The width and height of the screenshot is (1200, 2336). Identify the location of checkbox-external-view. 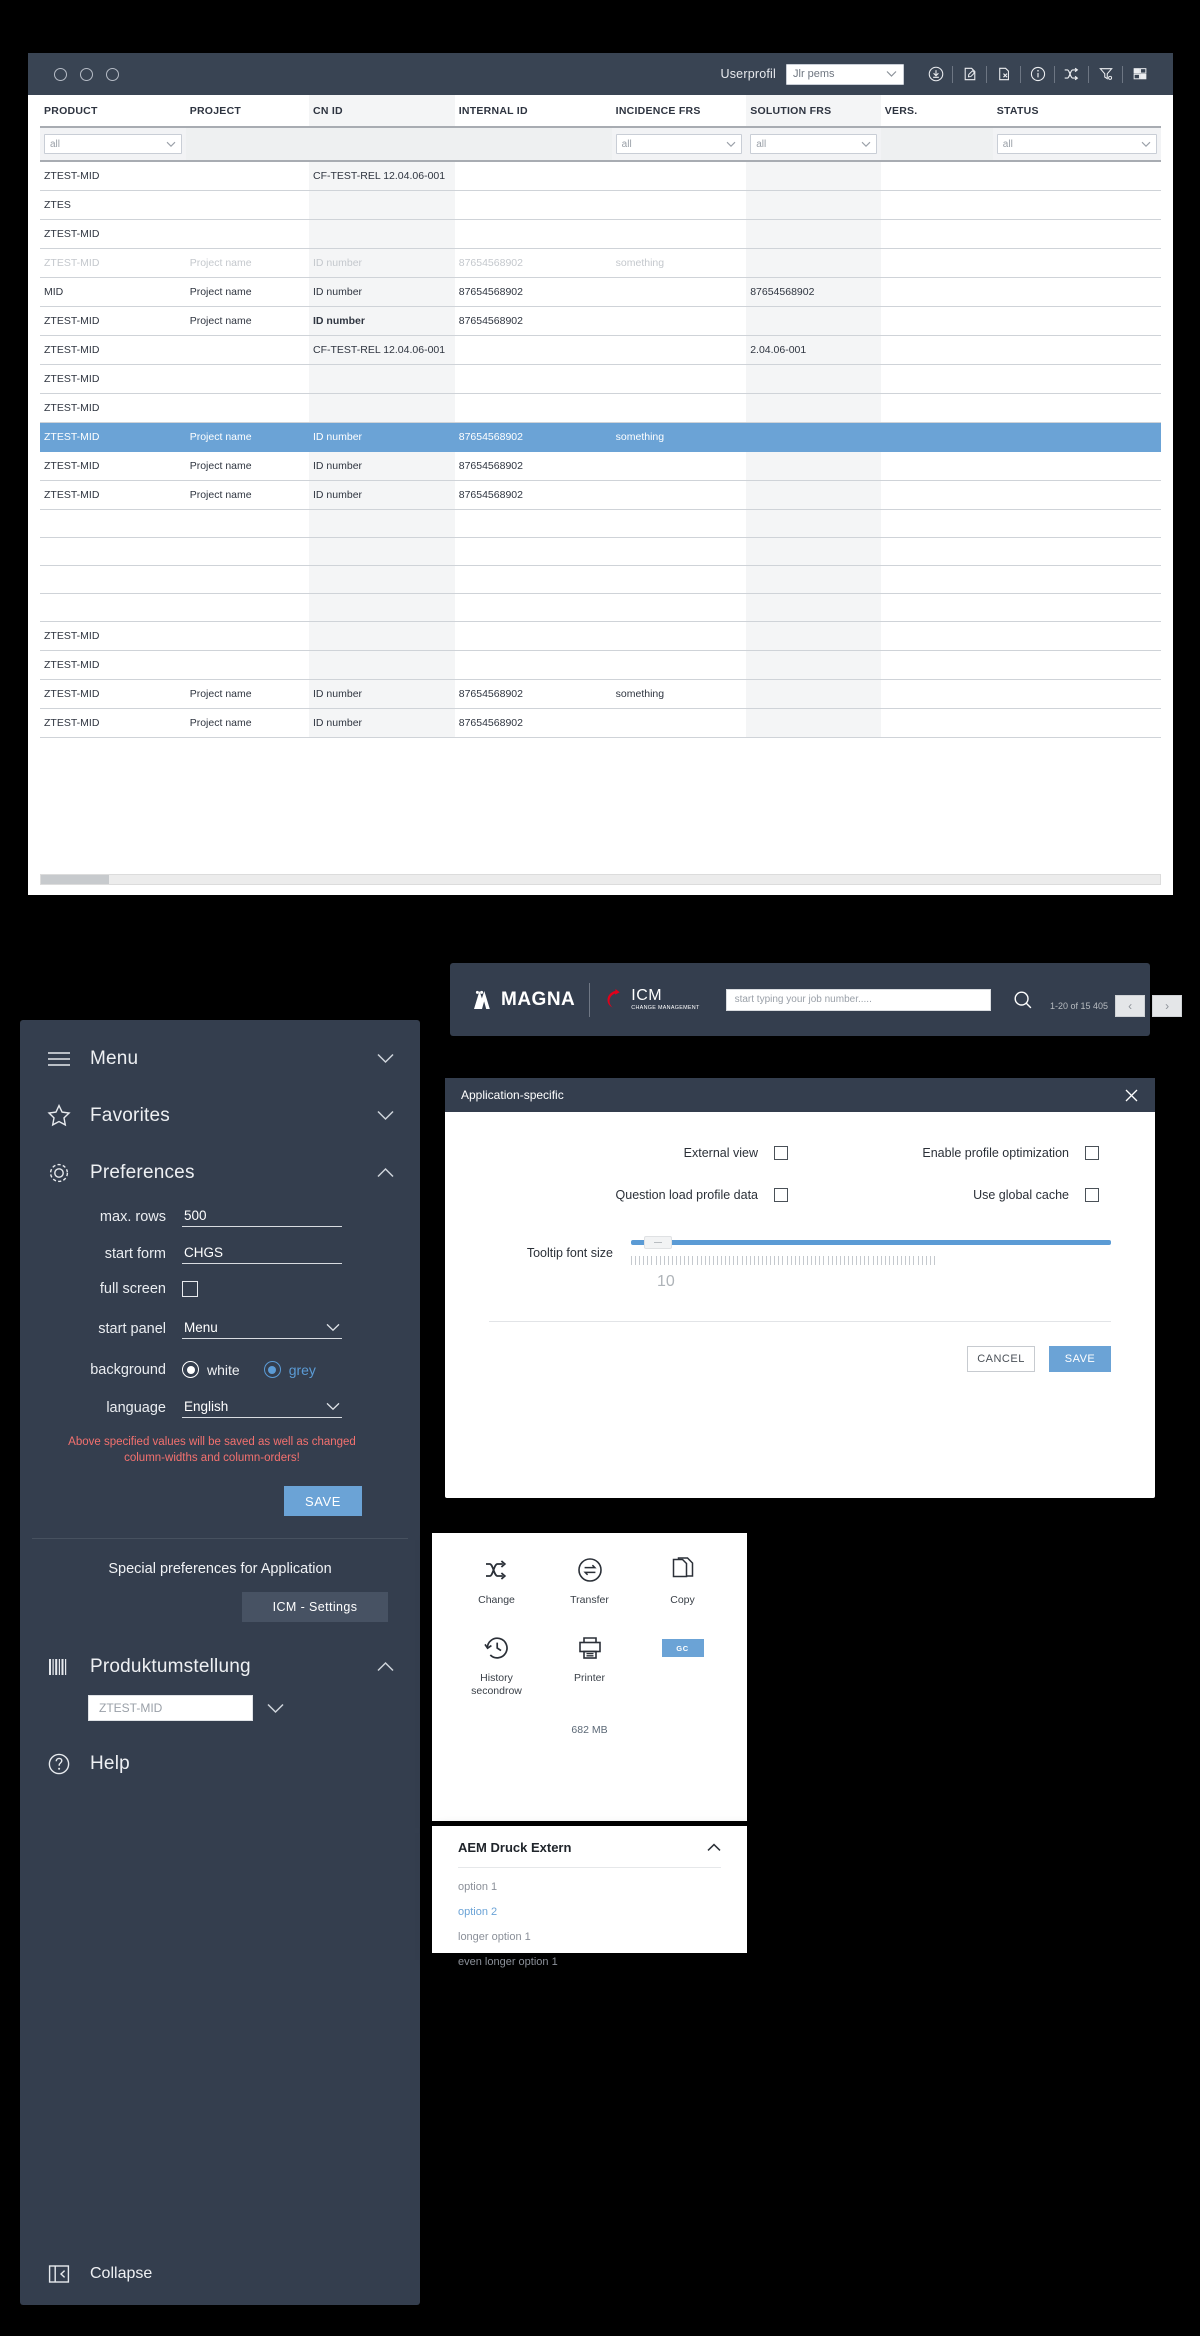
(781, 1153).